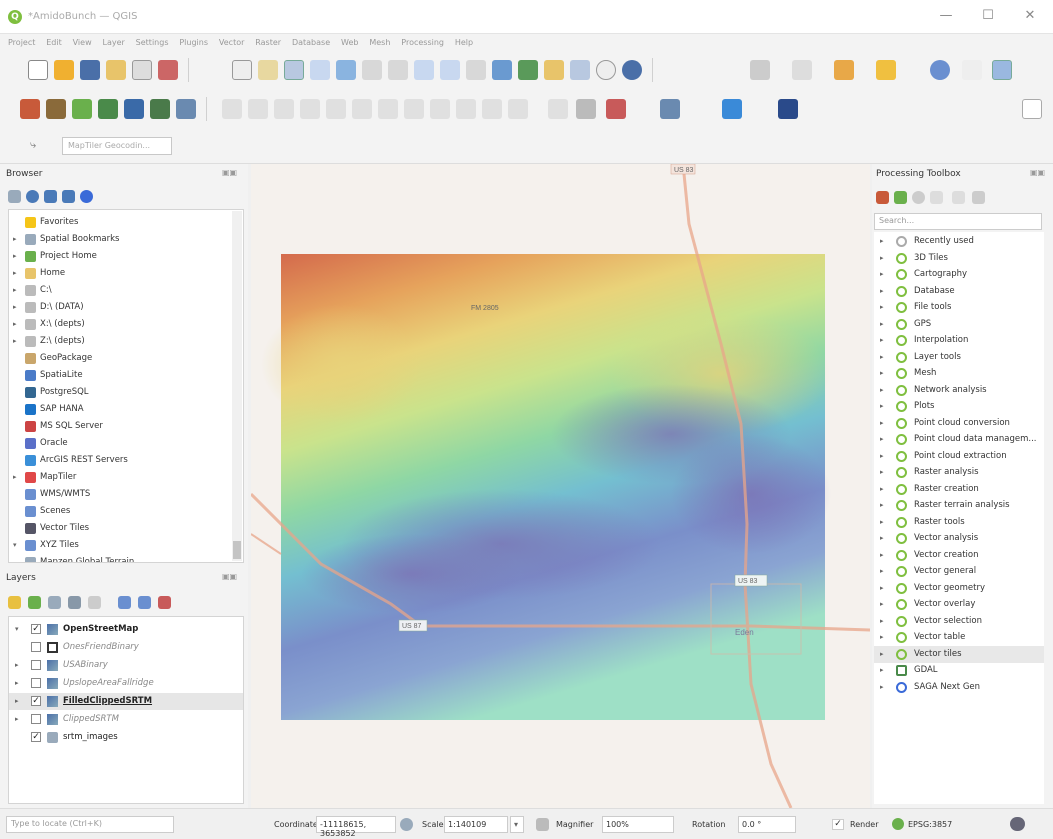  What do you see at coordinates (119, 324) in the screenshot?
I see `browser-item: ▸ X:\ (depts)` at bounding box center [119, 324].